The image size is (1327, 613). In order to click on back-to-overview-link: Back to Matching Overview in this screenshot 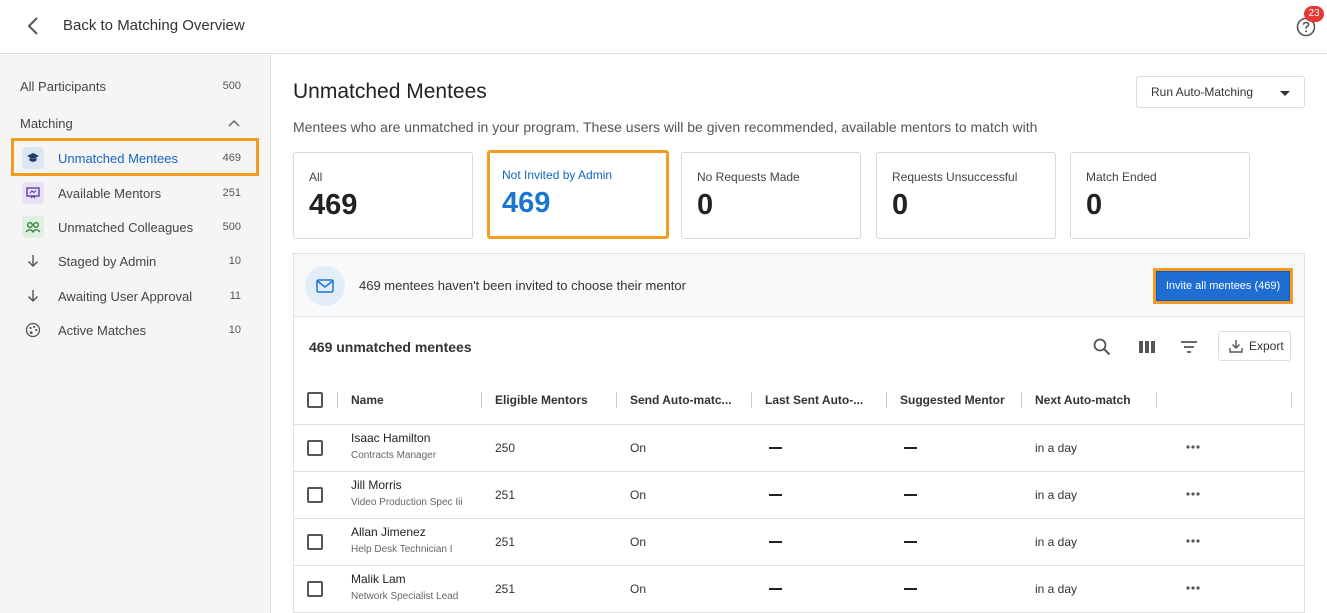, I will do `click(154, 25)`.